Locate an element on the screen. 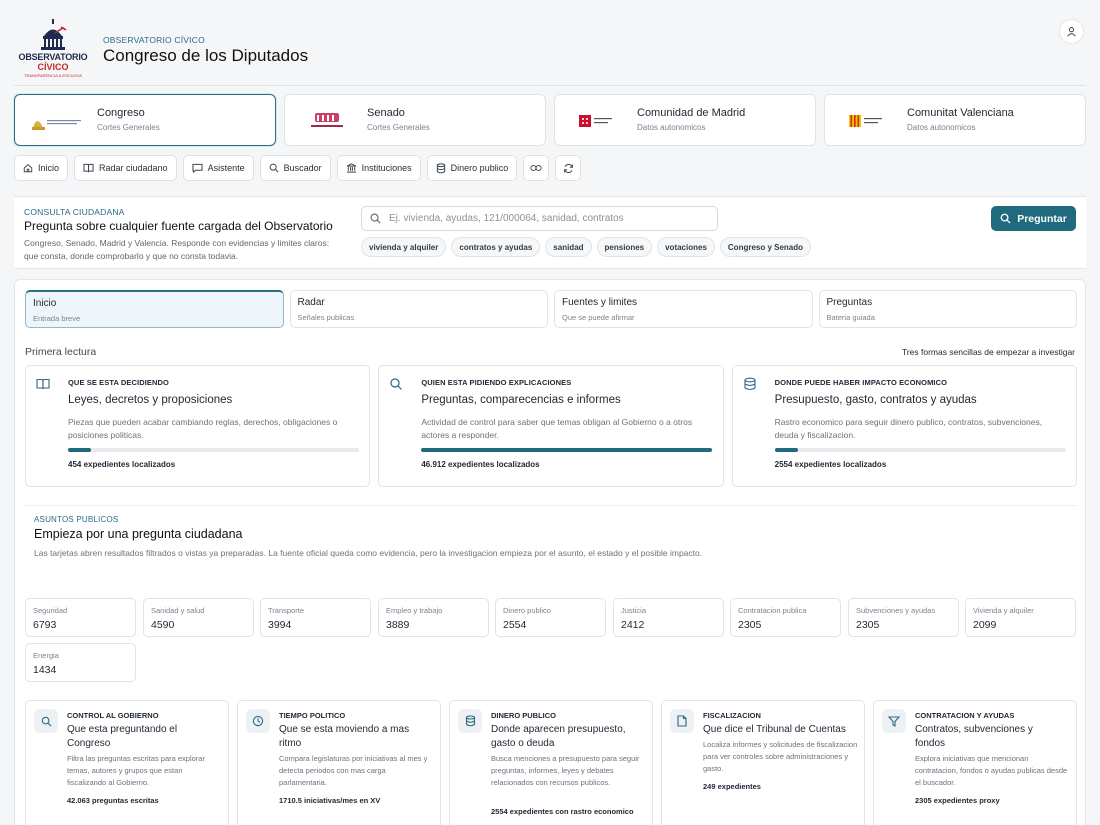 This screenshot has height=825, width=1100. nav-label: Dinero publico is located at coordinates (479, 168).